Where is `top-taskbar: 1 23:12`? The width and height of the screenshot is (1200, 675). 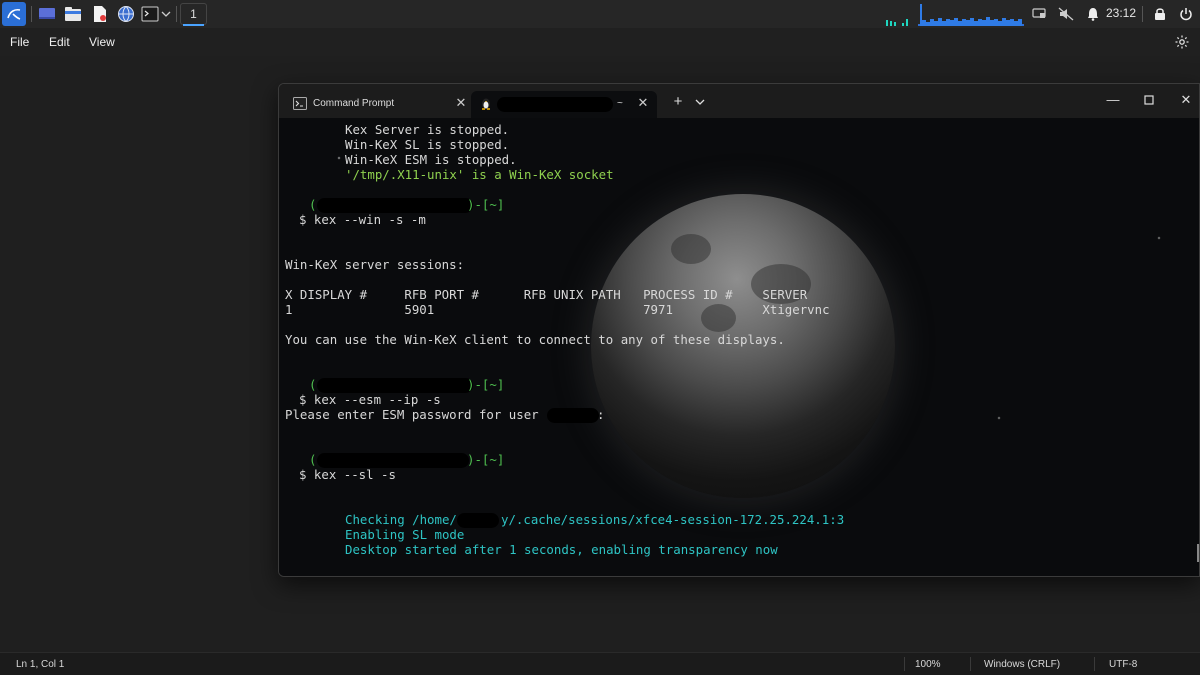
top-taskbar: 1 23:12 is located at coordinates (600, 14).